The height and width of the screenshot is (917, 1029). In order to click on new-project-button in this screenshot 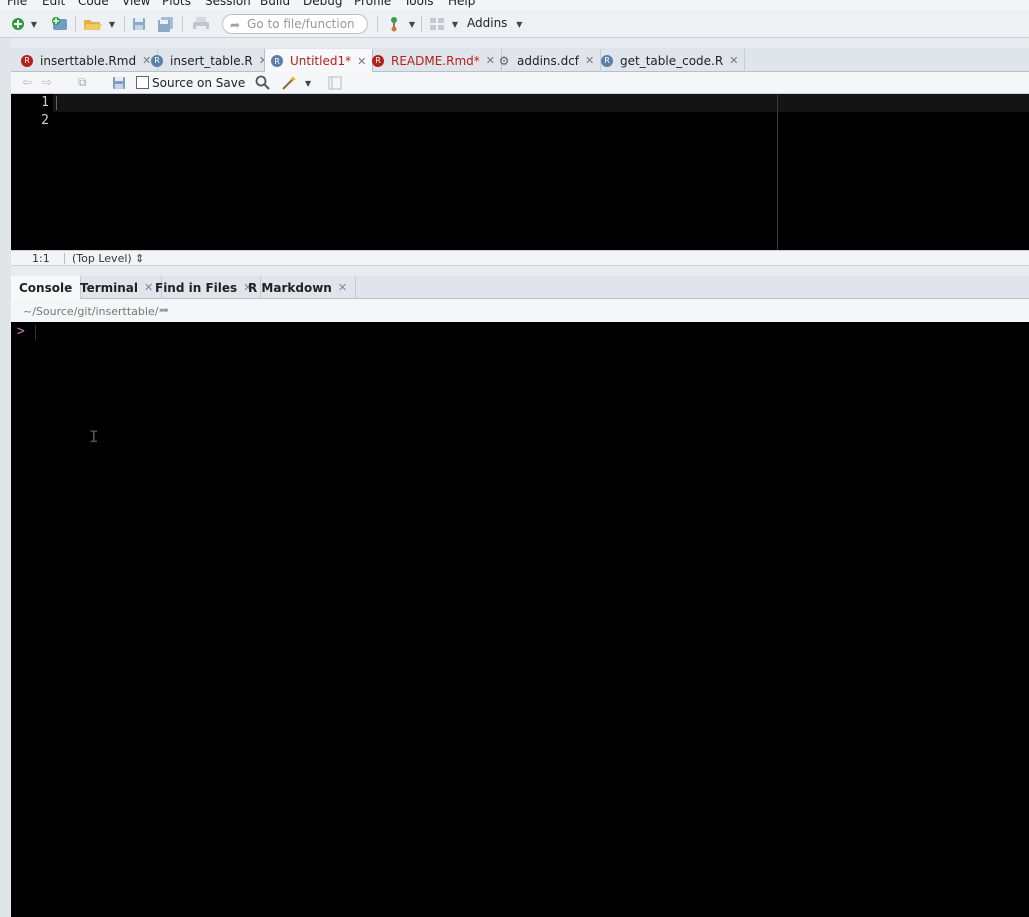, I will do `click(60, 24)`.